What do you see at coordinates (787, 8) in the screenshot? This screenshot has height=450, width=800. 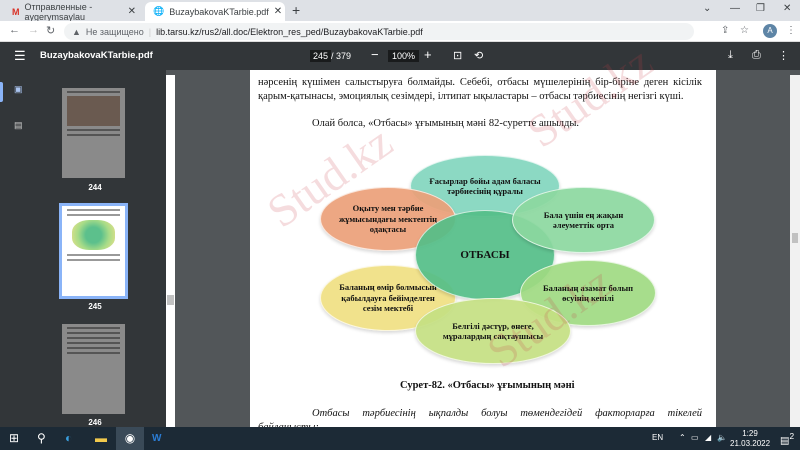 I see `close-window-button: ✕` at bounding box center [787, 8].